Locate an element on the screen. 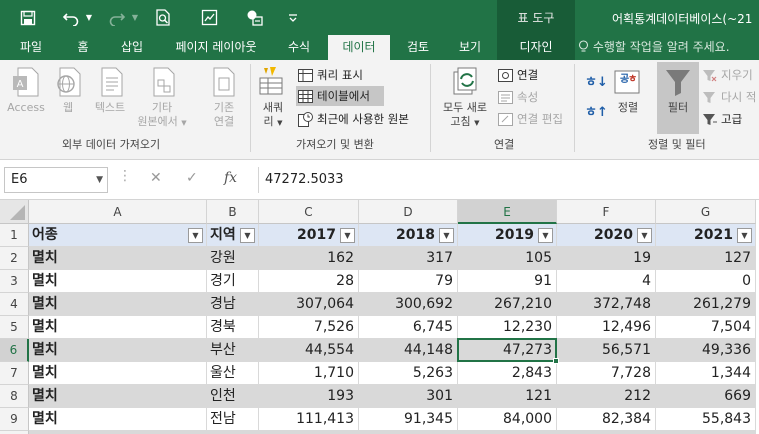 The width and height of the screenshot is (759, 434). undo-icon is located at coordinates (71, 17).